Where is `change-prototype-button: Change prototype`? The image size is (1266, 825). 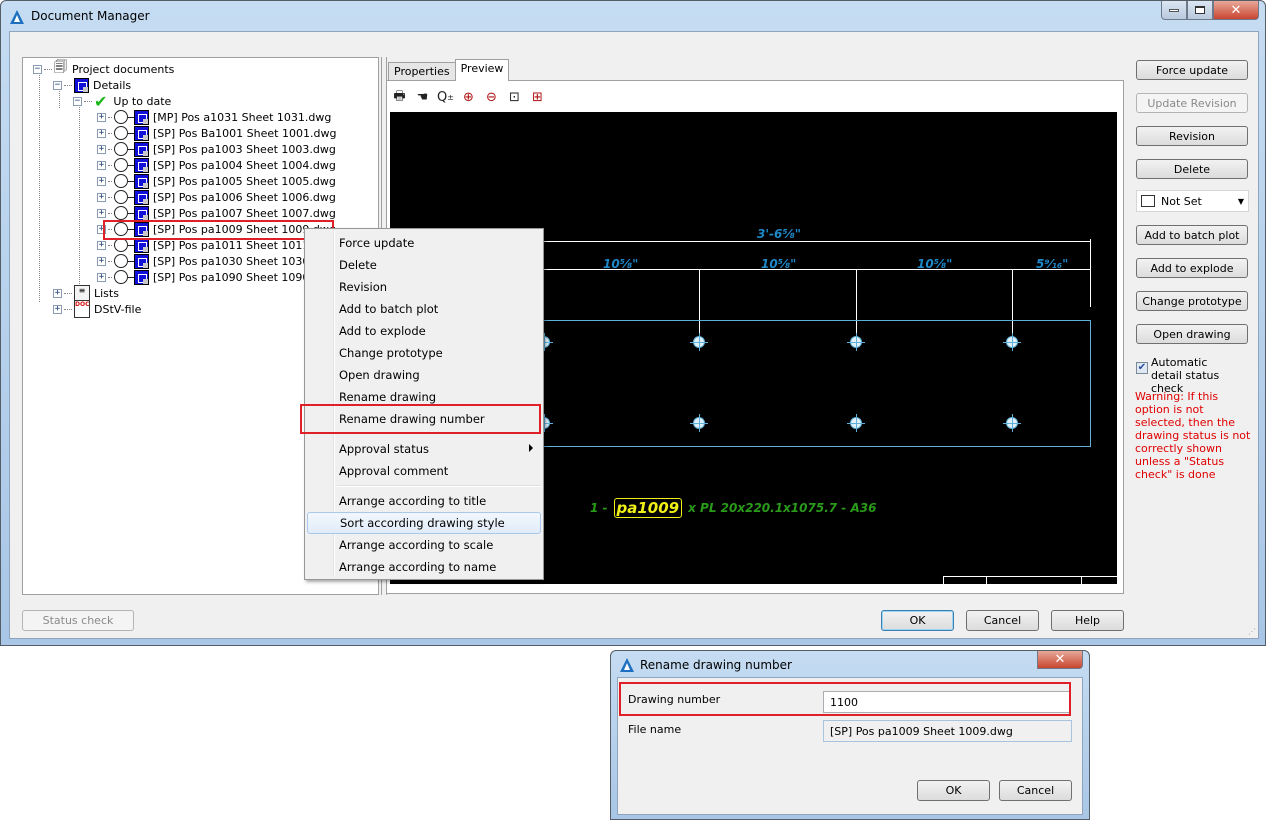
change-prototype-button: Change prototype is located at coordinates (1192, 301).